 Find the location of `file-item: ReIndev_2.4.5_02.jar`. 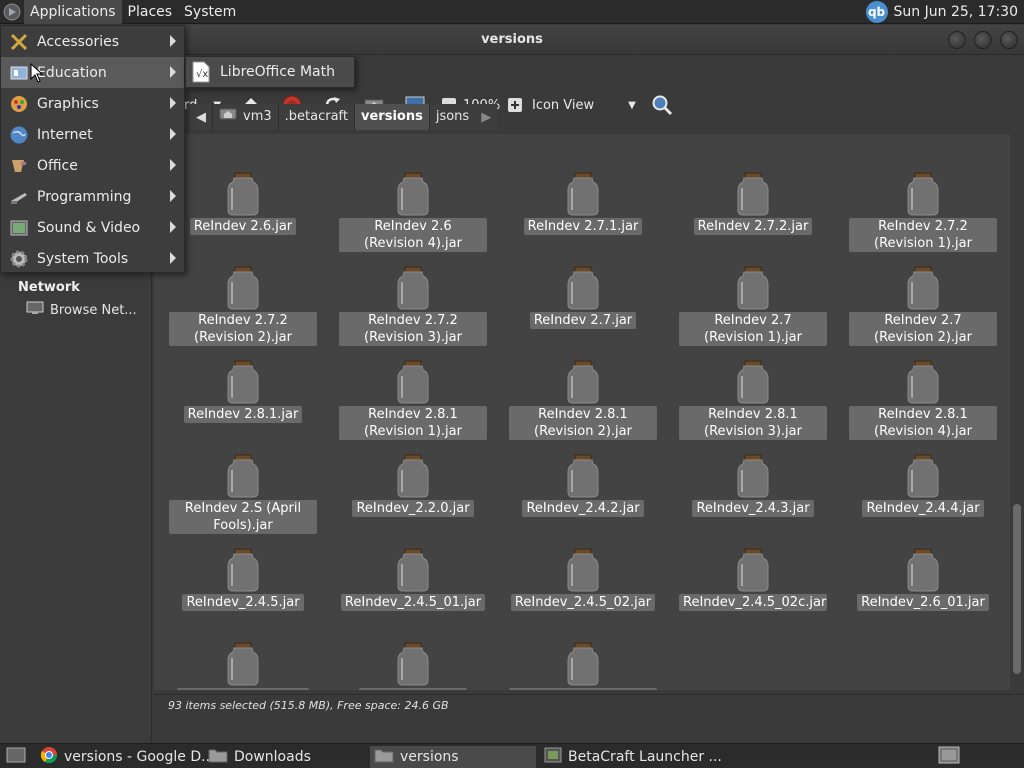

file-item: ReIndev_2.4.5_02.jar is located at coordinates (583, 579).